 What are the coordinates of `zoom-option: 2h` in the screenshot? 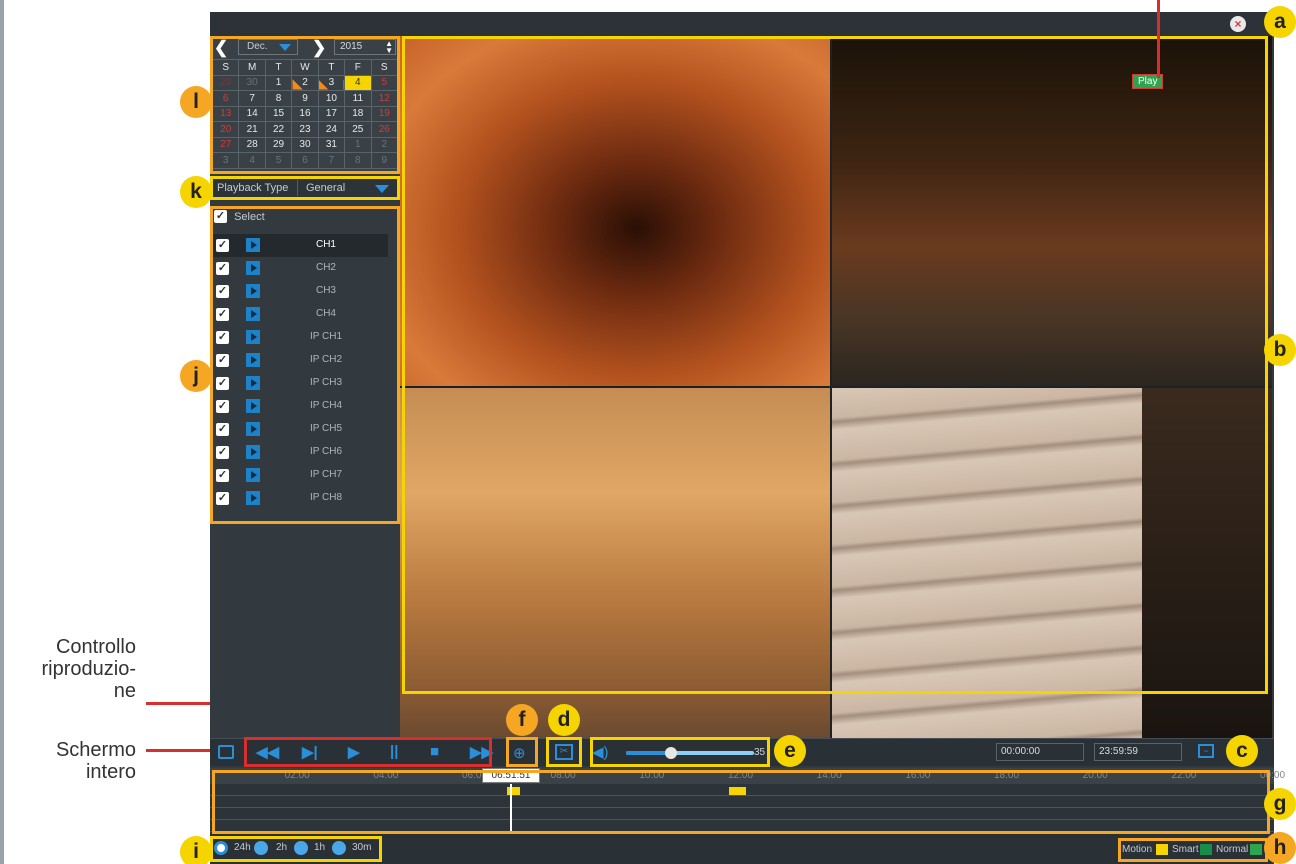 It's located at (281, 847).